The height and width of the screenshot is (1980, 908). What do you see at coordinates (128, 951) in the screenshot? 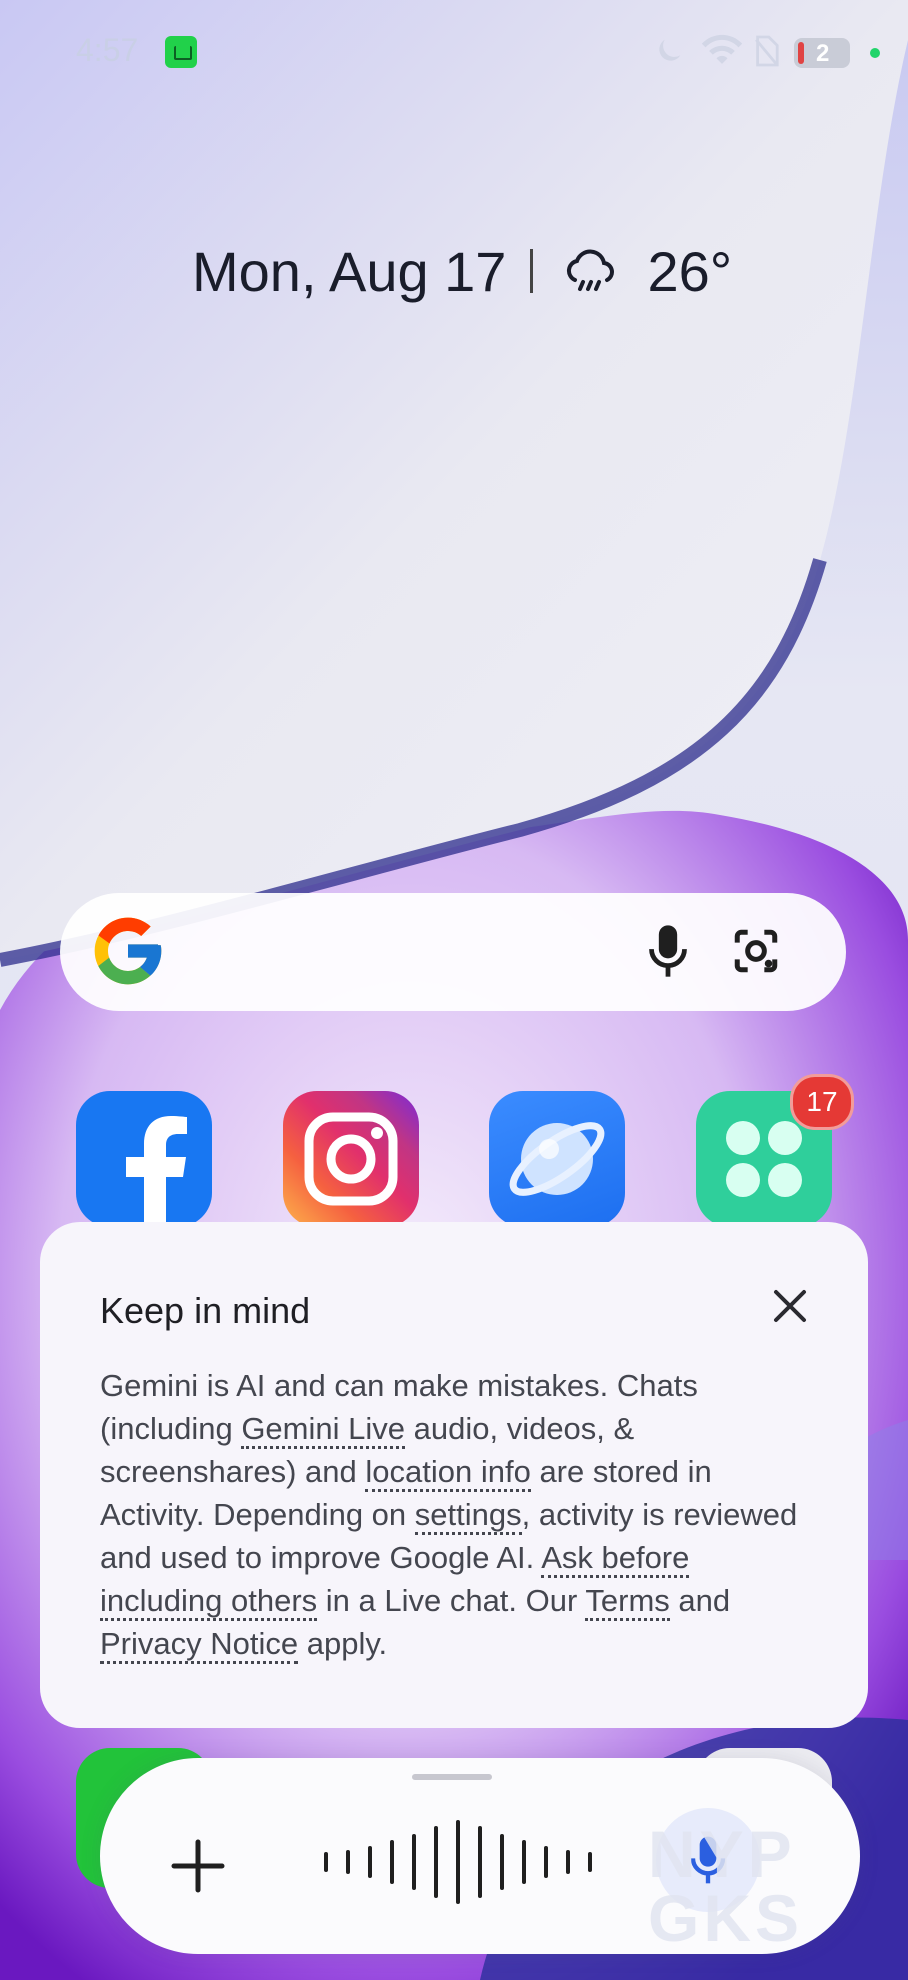
I see `google-logo-icon` at bounding box center [128, 951].